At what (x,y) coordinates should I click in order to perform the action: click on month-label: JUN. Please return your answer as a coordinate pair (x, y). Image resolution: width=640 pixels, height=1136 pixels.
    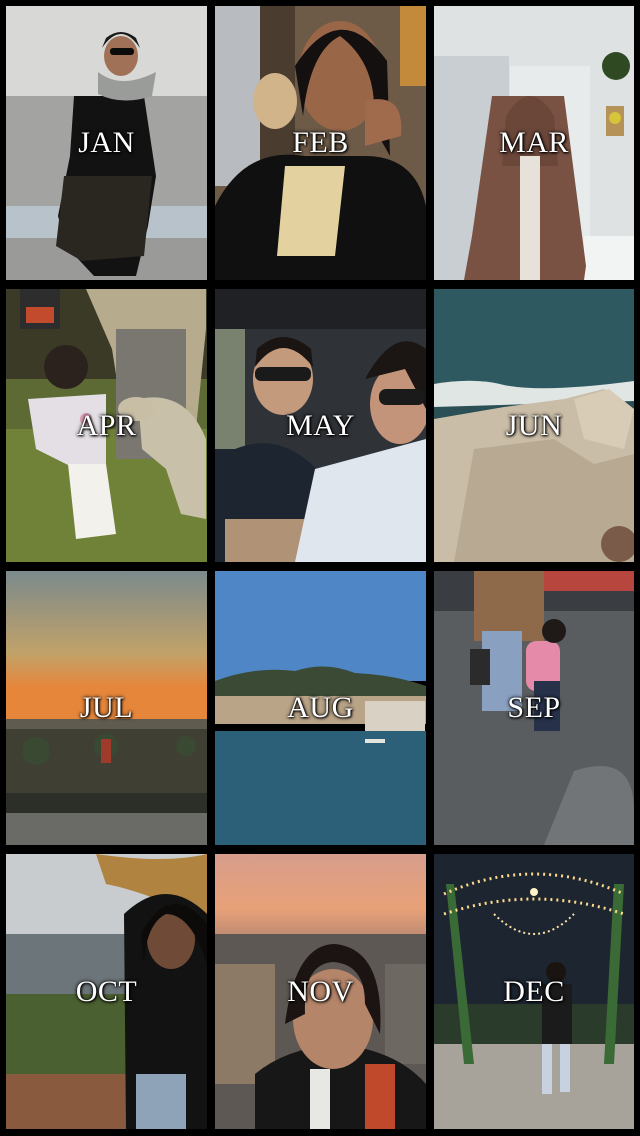
    Looking at the image, I should click on (534, 425).